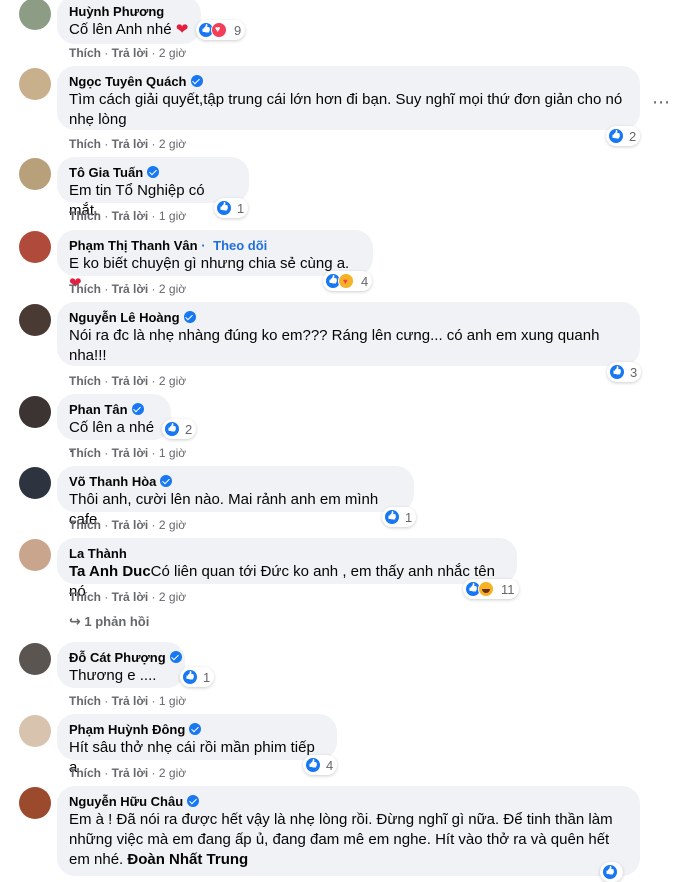 This screenshot has height=882, width=683. Describe the element at coordinates (117, 657) in the screenshot. I see `commenter-name: Đỗ Cát Phượng` at that location.